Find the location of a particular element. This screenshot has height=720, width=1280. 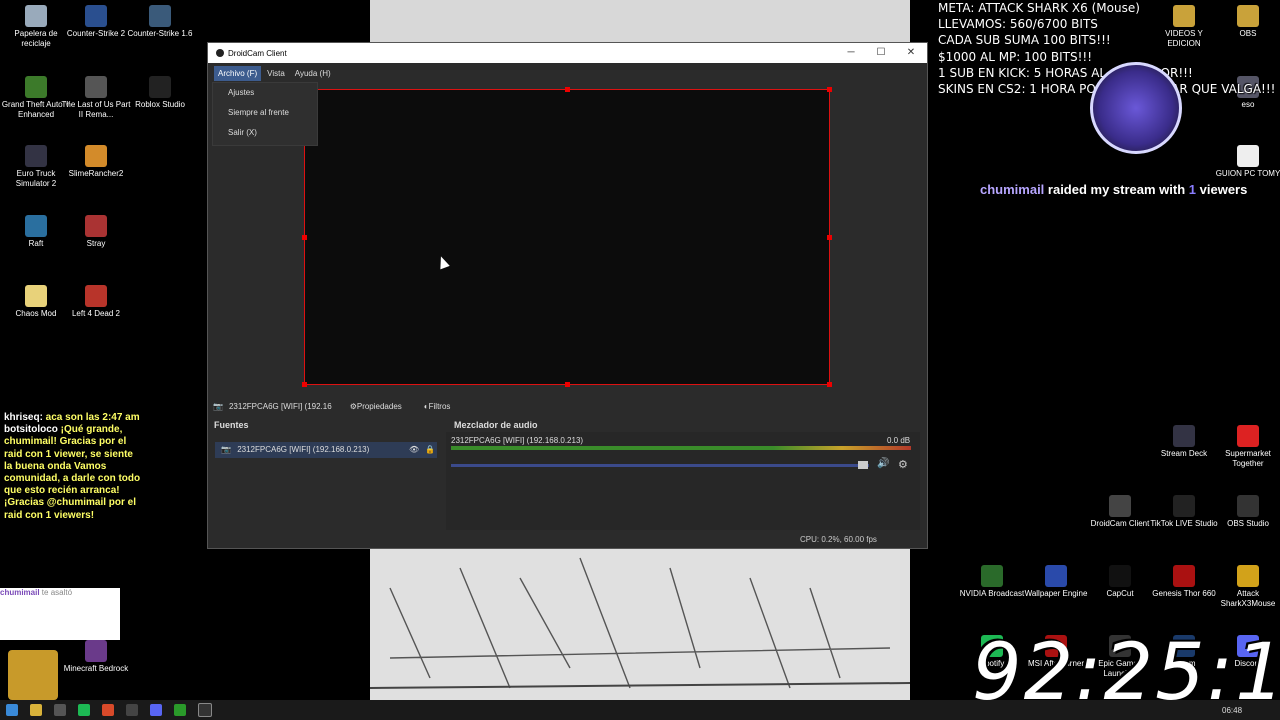

desktop-icon: Stray is located at coordinates (96, 232).